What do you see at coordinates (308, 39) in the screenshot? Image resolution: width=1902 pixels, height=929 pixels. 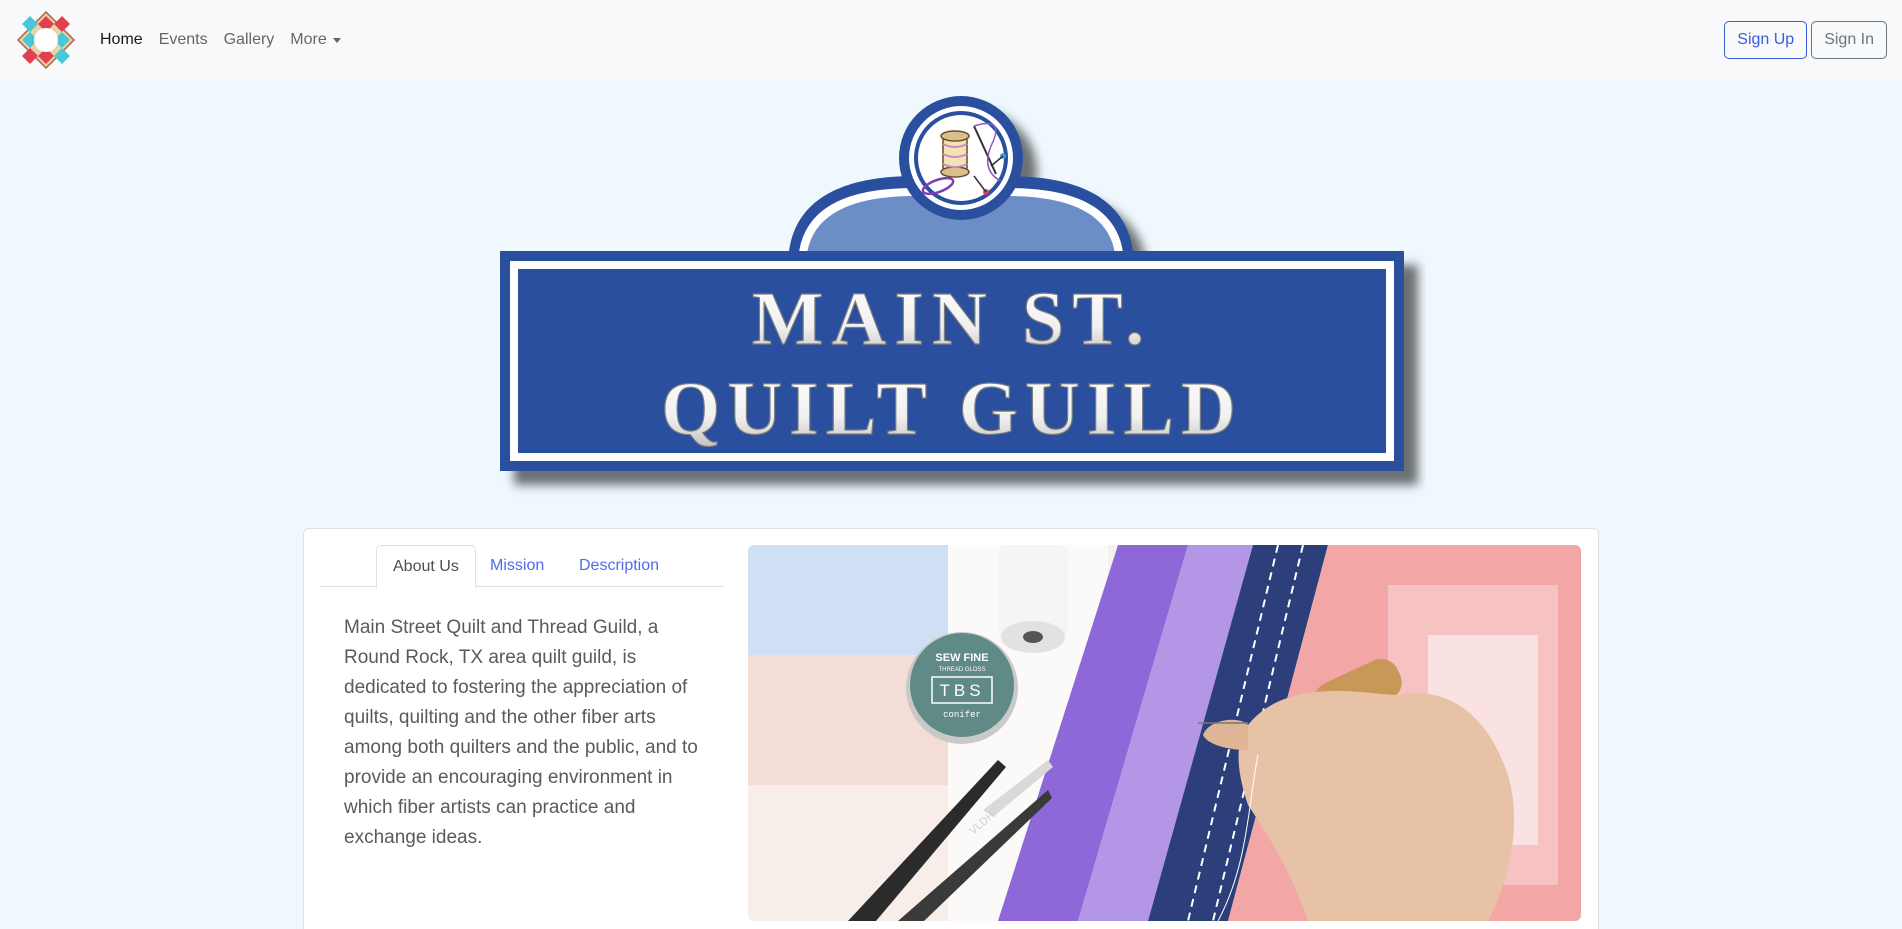 I see `nav-more-label: More` at bounding box center [308, 39].